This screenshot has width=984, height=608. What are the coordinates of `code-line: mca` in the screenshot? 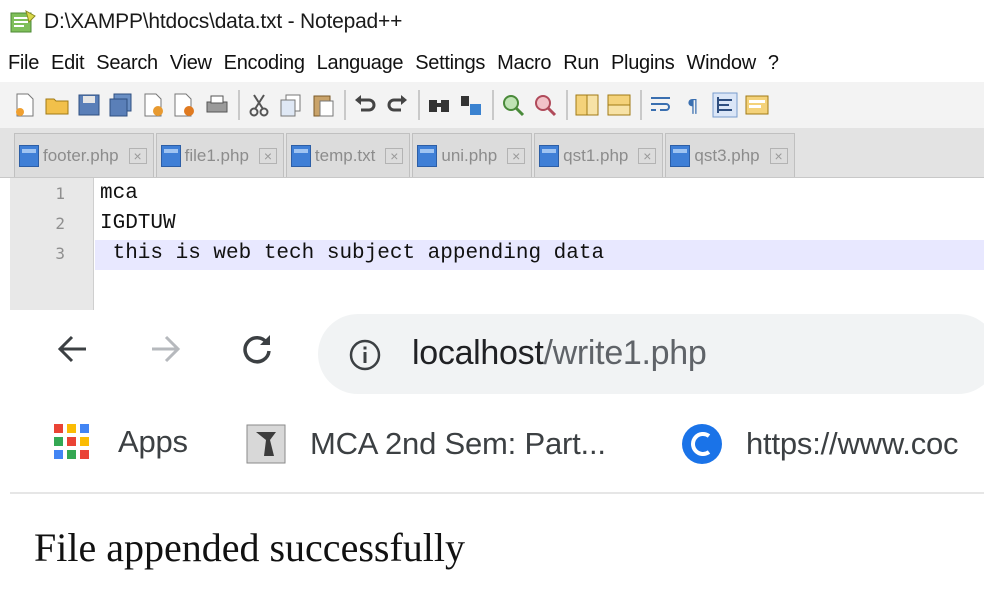 It's located at (119, 193).